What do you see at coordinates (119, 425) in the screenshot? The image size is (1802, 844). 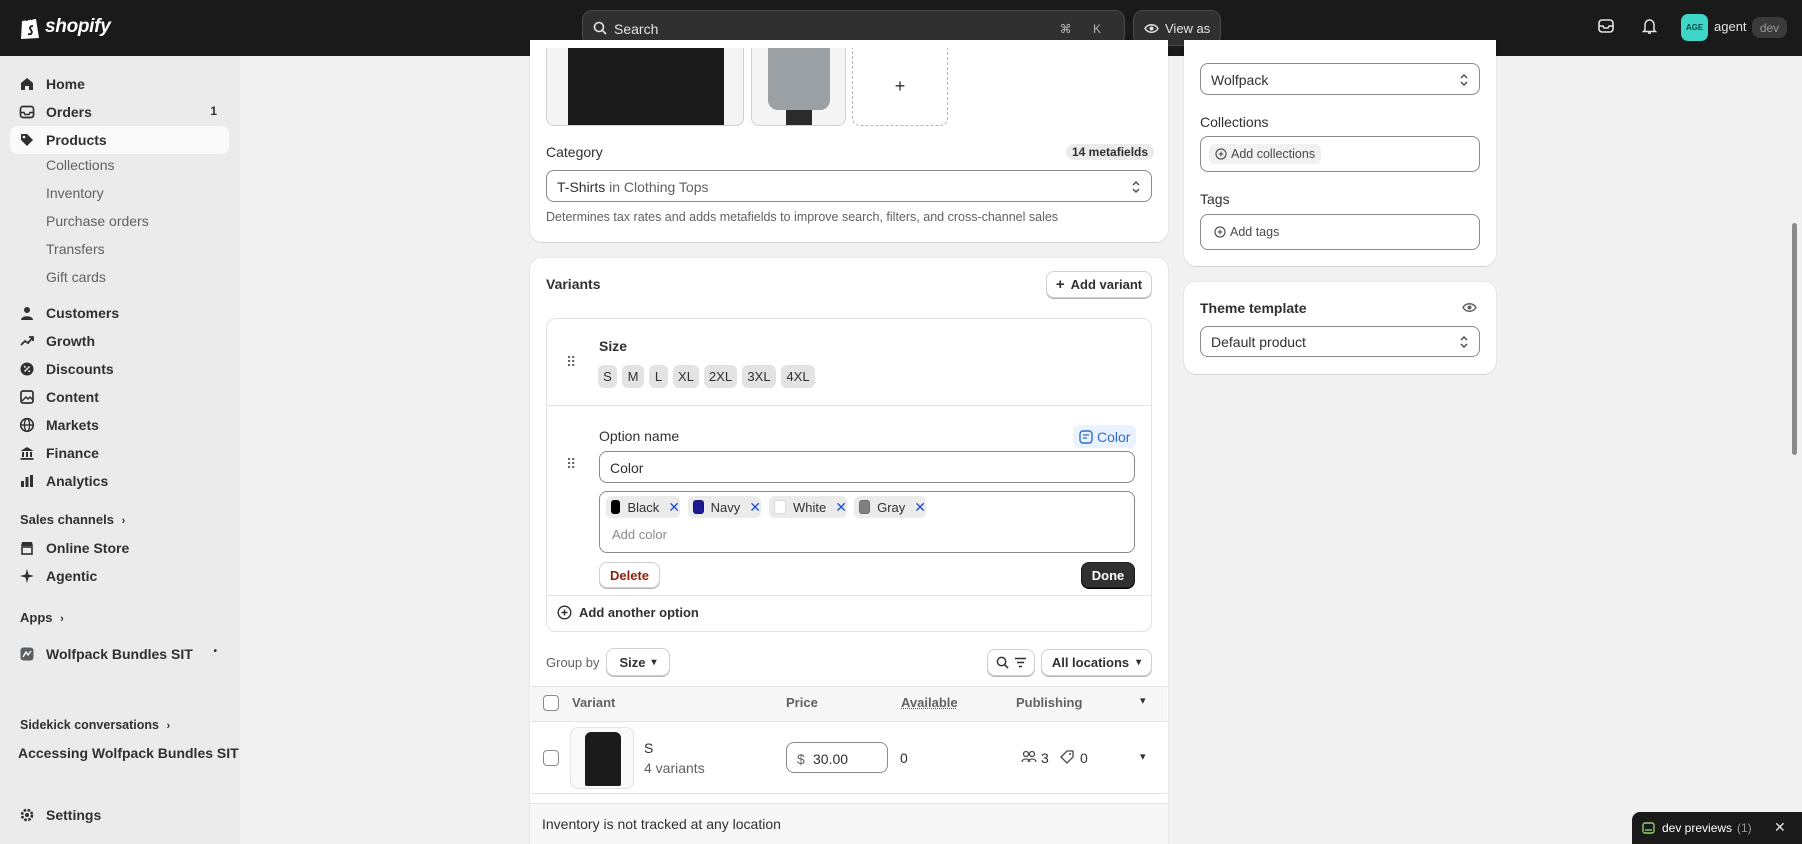 I see `sidebar-item-markets: Markets` at bounding box center [119, 425].